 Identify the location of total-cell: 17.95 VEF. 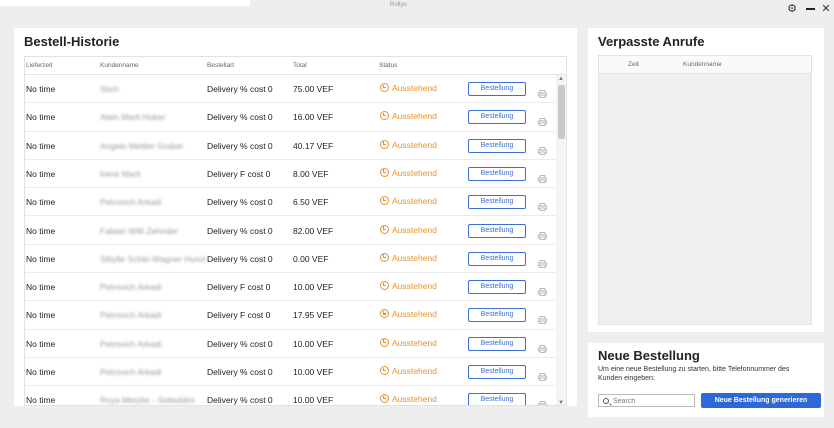
(313, 315).